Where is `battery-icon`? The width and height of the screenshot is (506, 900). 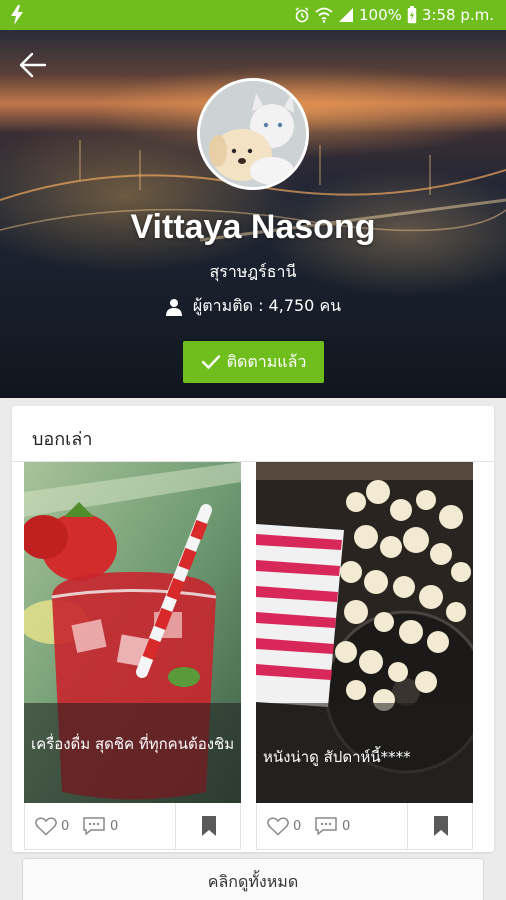
battery-icon is located at coordinates (412, 15).